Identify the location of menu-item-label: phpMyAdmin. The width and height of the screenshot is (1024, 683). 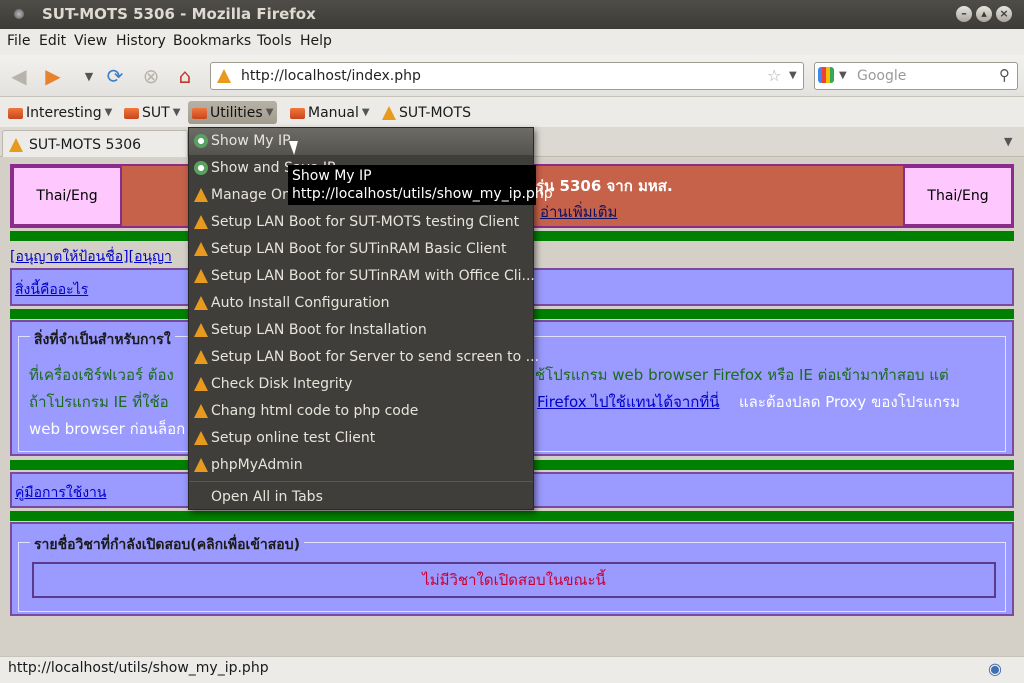
(257, 465).